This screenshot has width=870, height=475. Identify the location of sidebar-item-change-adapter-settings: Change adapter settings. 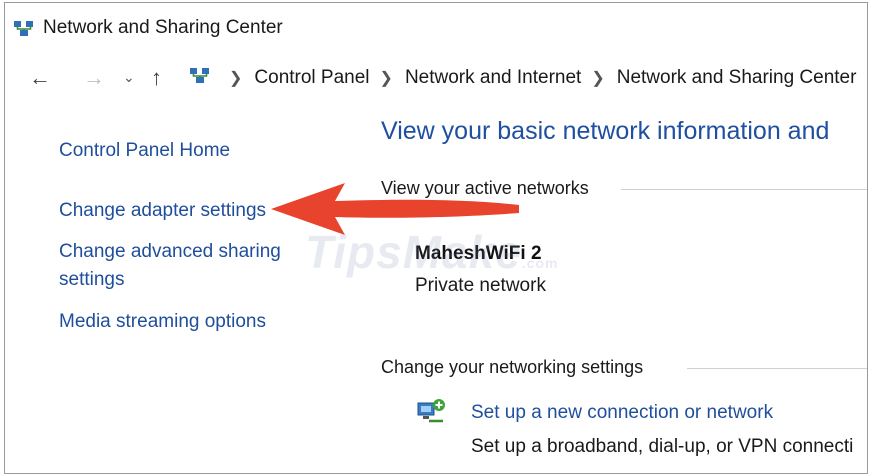
(162, 211).